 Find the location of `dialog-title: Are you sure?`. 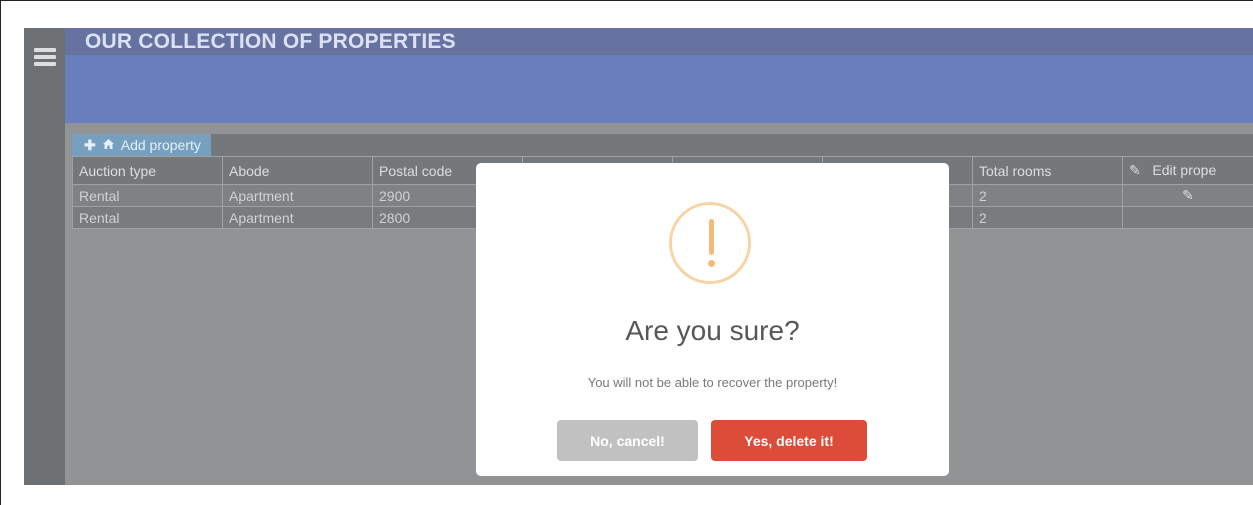

dialog-title: Are you sure? is located at coordinates (712, 330).